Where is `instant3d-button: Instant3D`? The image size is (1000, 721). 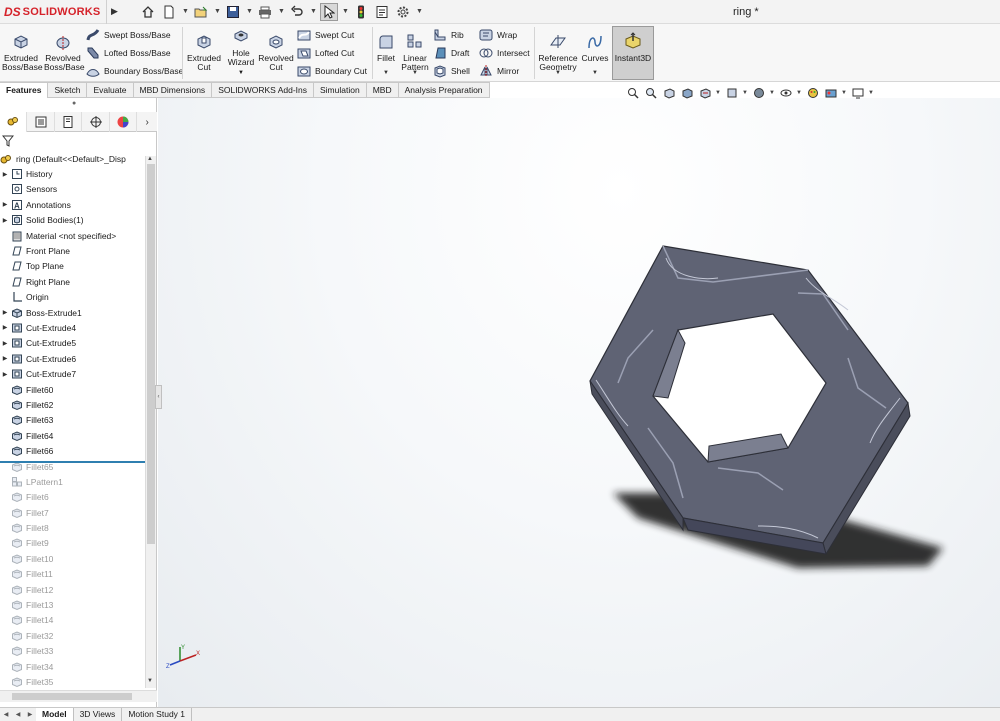
instant3d-button: Instant3D is located at coordinates (633, 53).